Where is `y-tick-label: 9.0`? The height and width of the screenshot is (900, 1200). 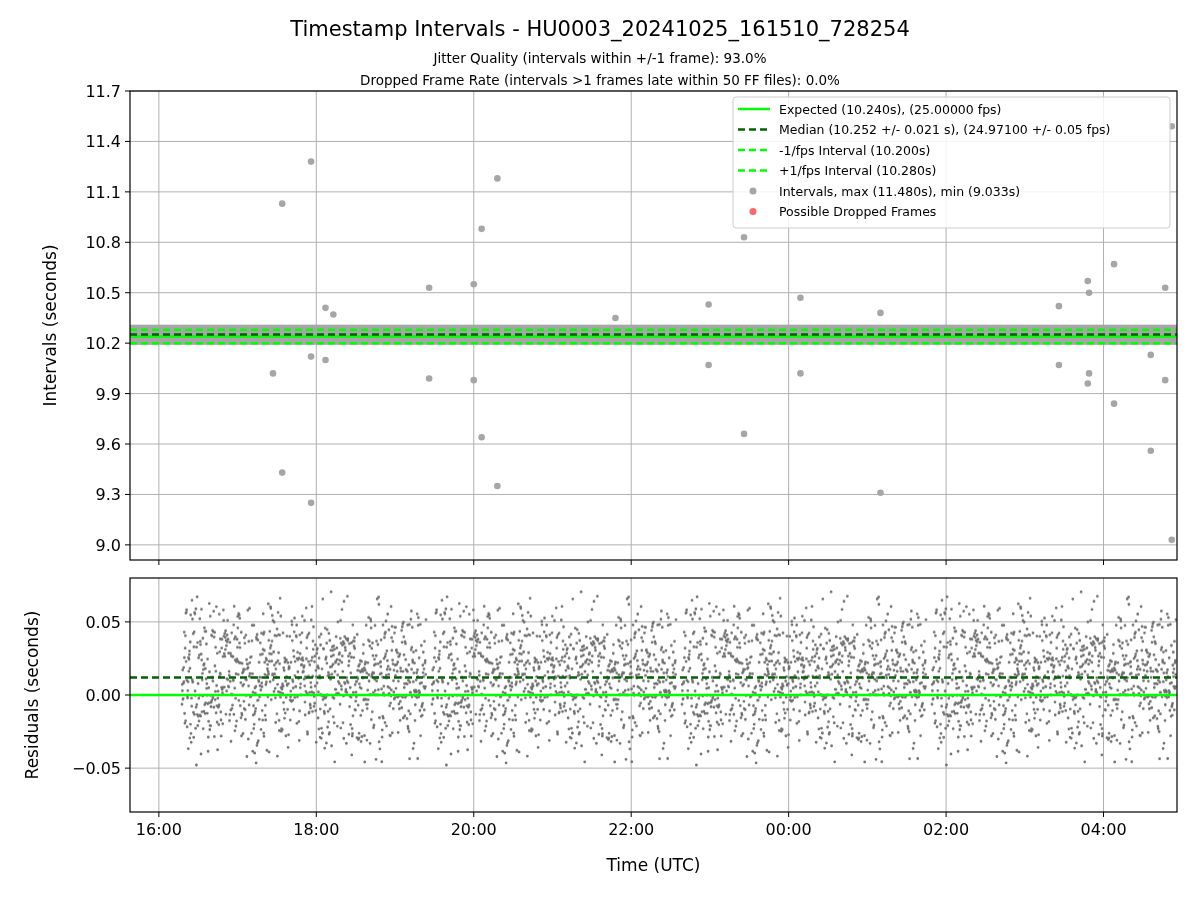 y-tick-label: 9.0 is located at coordinates (108, 545).